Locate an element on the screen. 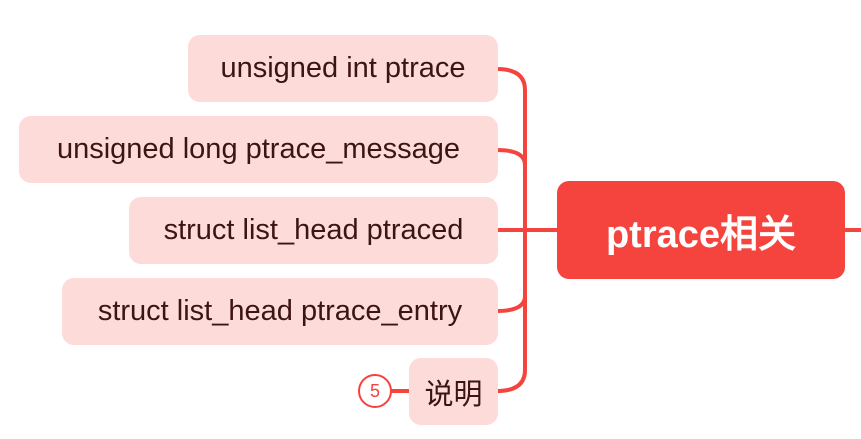 This screenshot has height=439, width=861. count-badge: 5 is located at coordinates (375, 391).